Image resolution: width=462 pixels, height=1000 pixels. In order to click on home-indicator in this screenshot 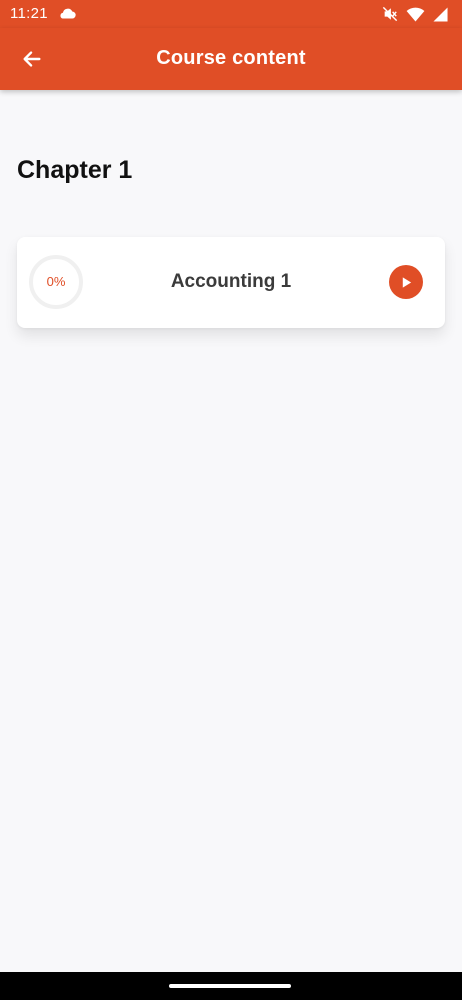, I will do `click(230, 986)`.